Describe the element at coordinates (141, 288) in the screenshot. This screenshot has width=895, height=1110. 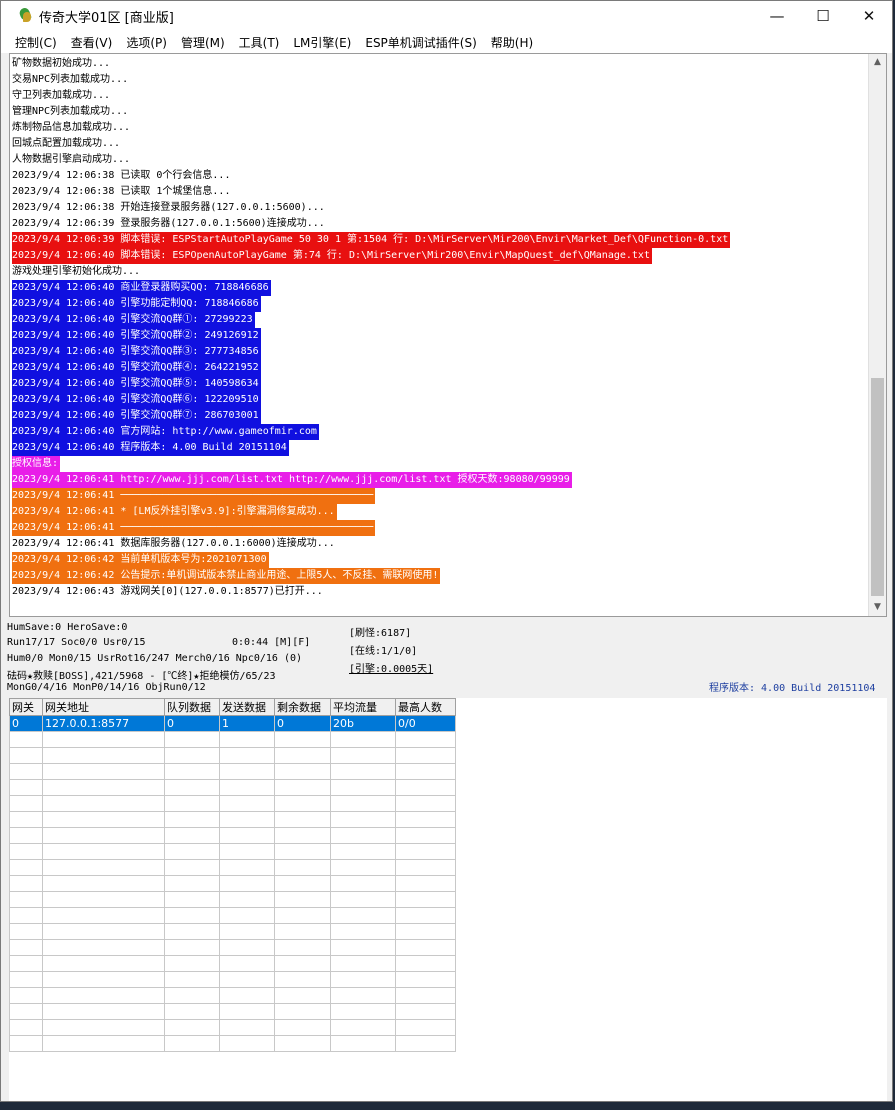
I see `log-line-text: 2023/9/4 12:06:40 商业登录器购买QQ: 718846686` at that location.